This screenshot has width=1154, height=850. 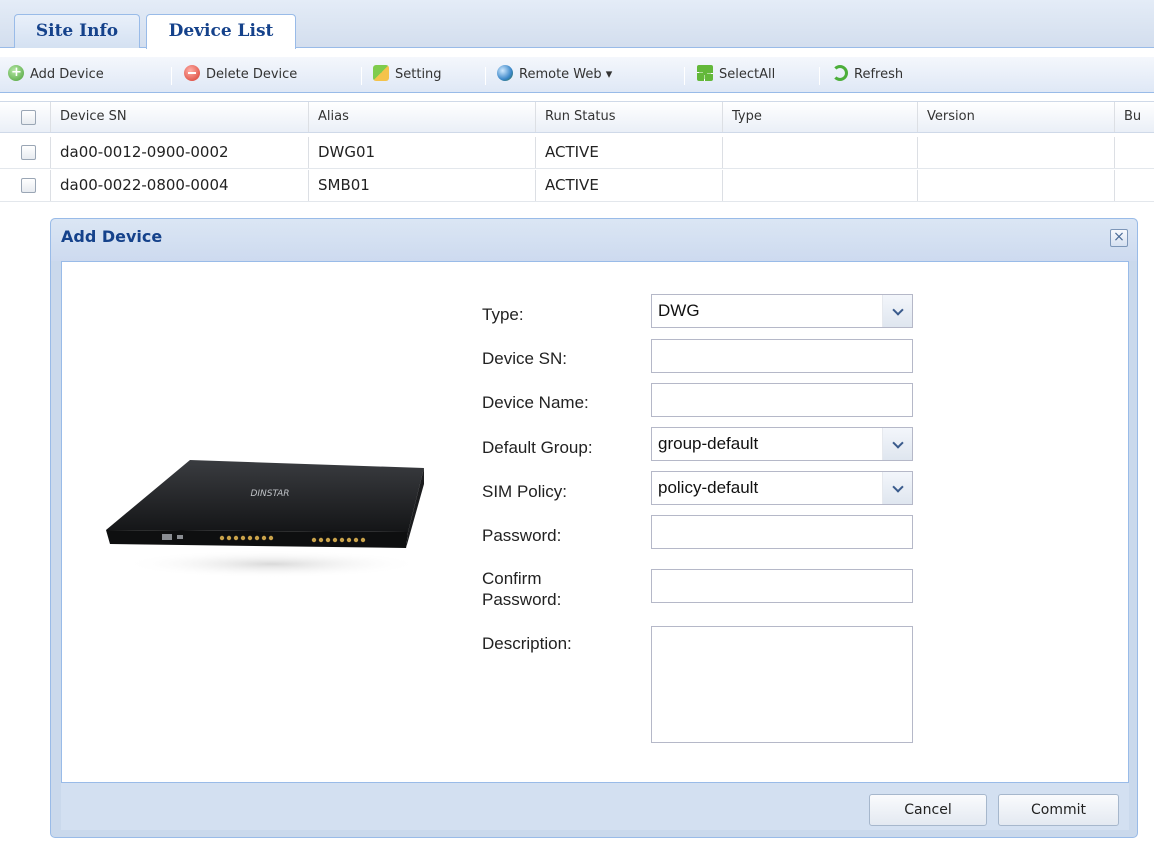 I want to click on device-sn-label: Device SN:, so click(x=525, y=358).